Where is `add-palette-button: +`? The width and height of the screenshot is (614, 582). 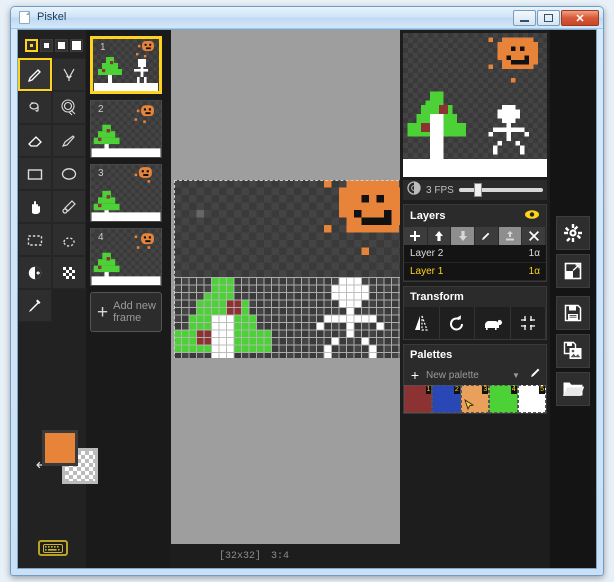 add-palette-button: + is located at coordinates (415, 375).